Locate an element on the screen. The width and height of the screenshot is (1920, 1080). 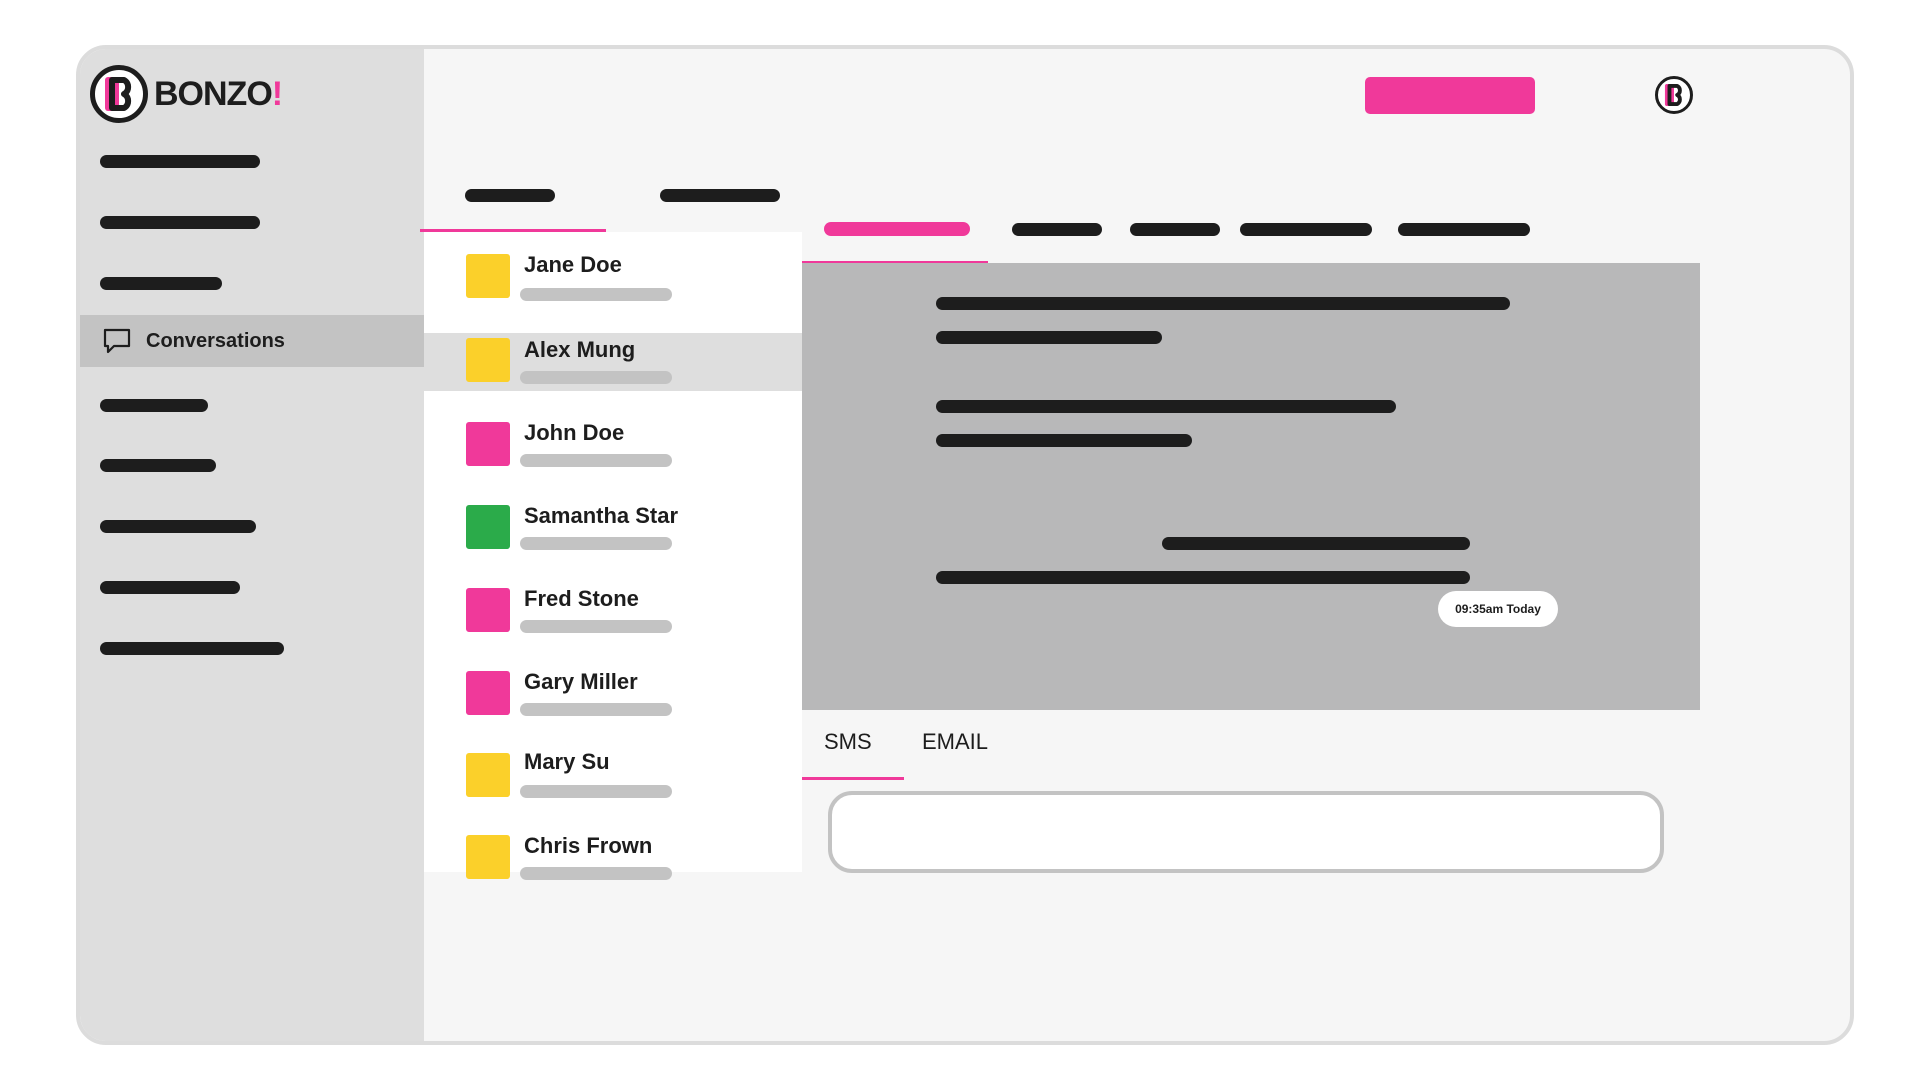
tab-email: EMAIL is located at coordinates (955, 742).